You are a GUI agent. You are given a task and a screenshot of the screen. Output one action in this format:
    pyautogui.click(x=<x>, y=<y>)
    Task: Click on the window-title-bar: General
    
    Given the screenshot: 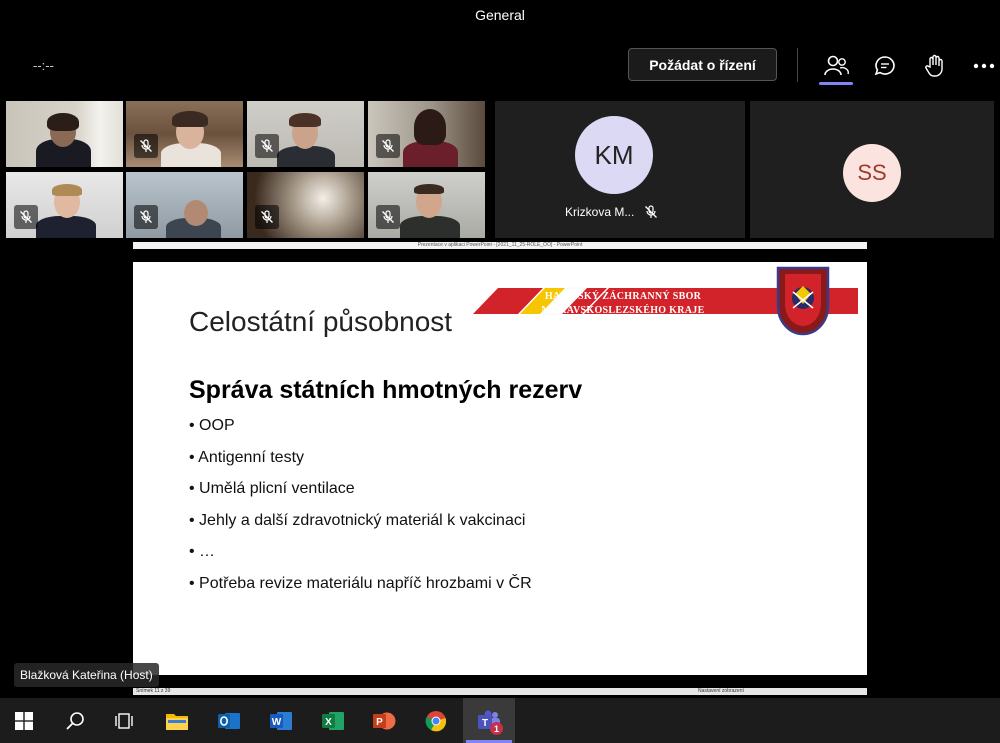 What is the action you would take?
    pyautogui.click(x=500, y=15)
    